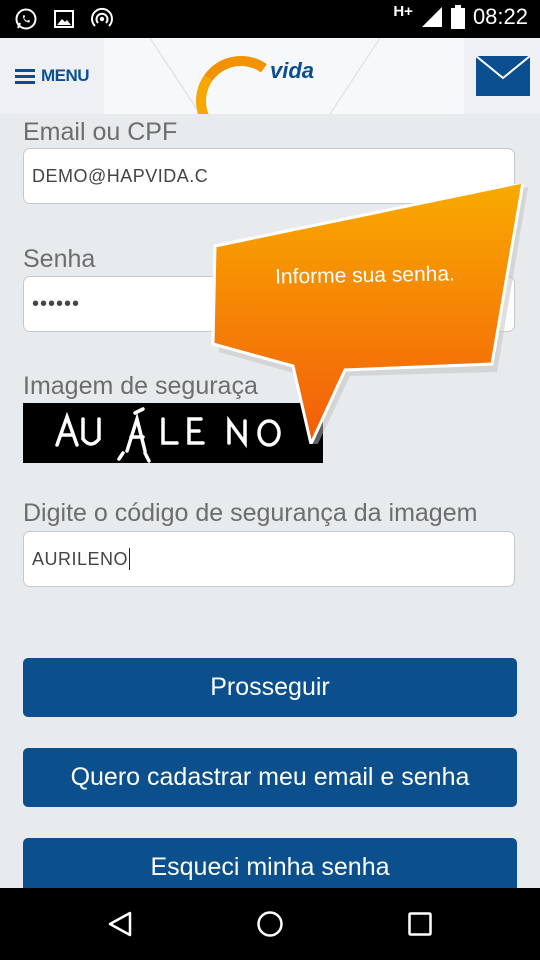 This screenshot has height=960, width=540. What do you see at coordinates (26, 19) in the screenshot?
I see `whatsapp-icon` at bounding box center [26, 19].